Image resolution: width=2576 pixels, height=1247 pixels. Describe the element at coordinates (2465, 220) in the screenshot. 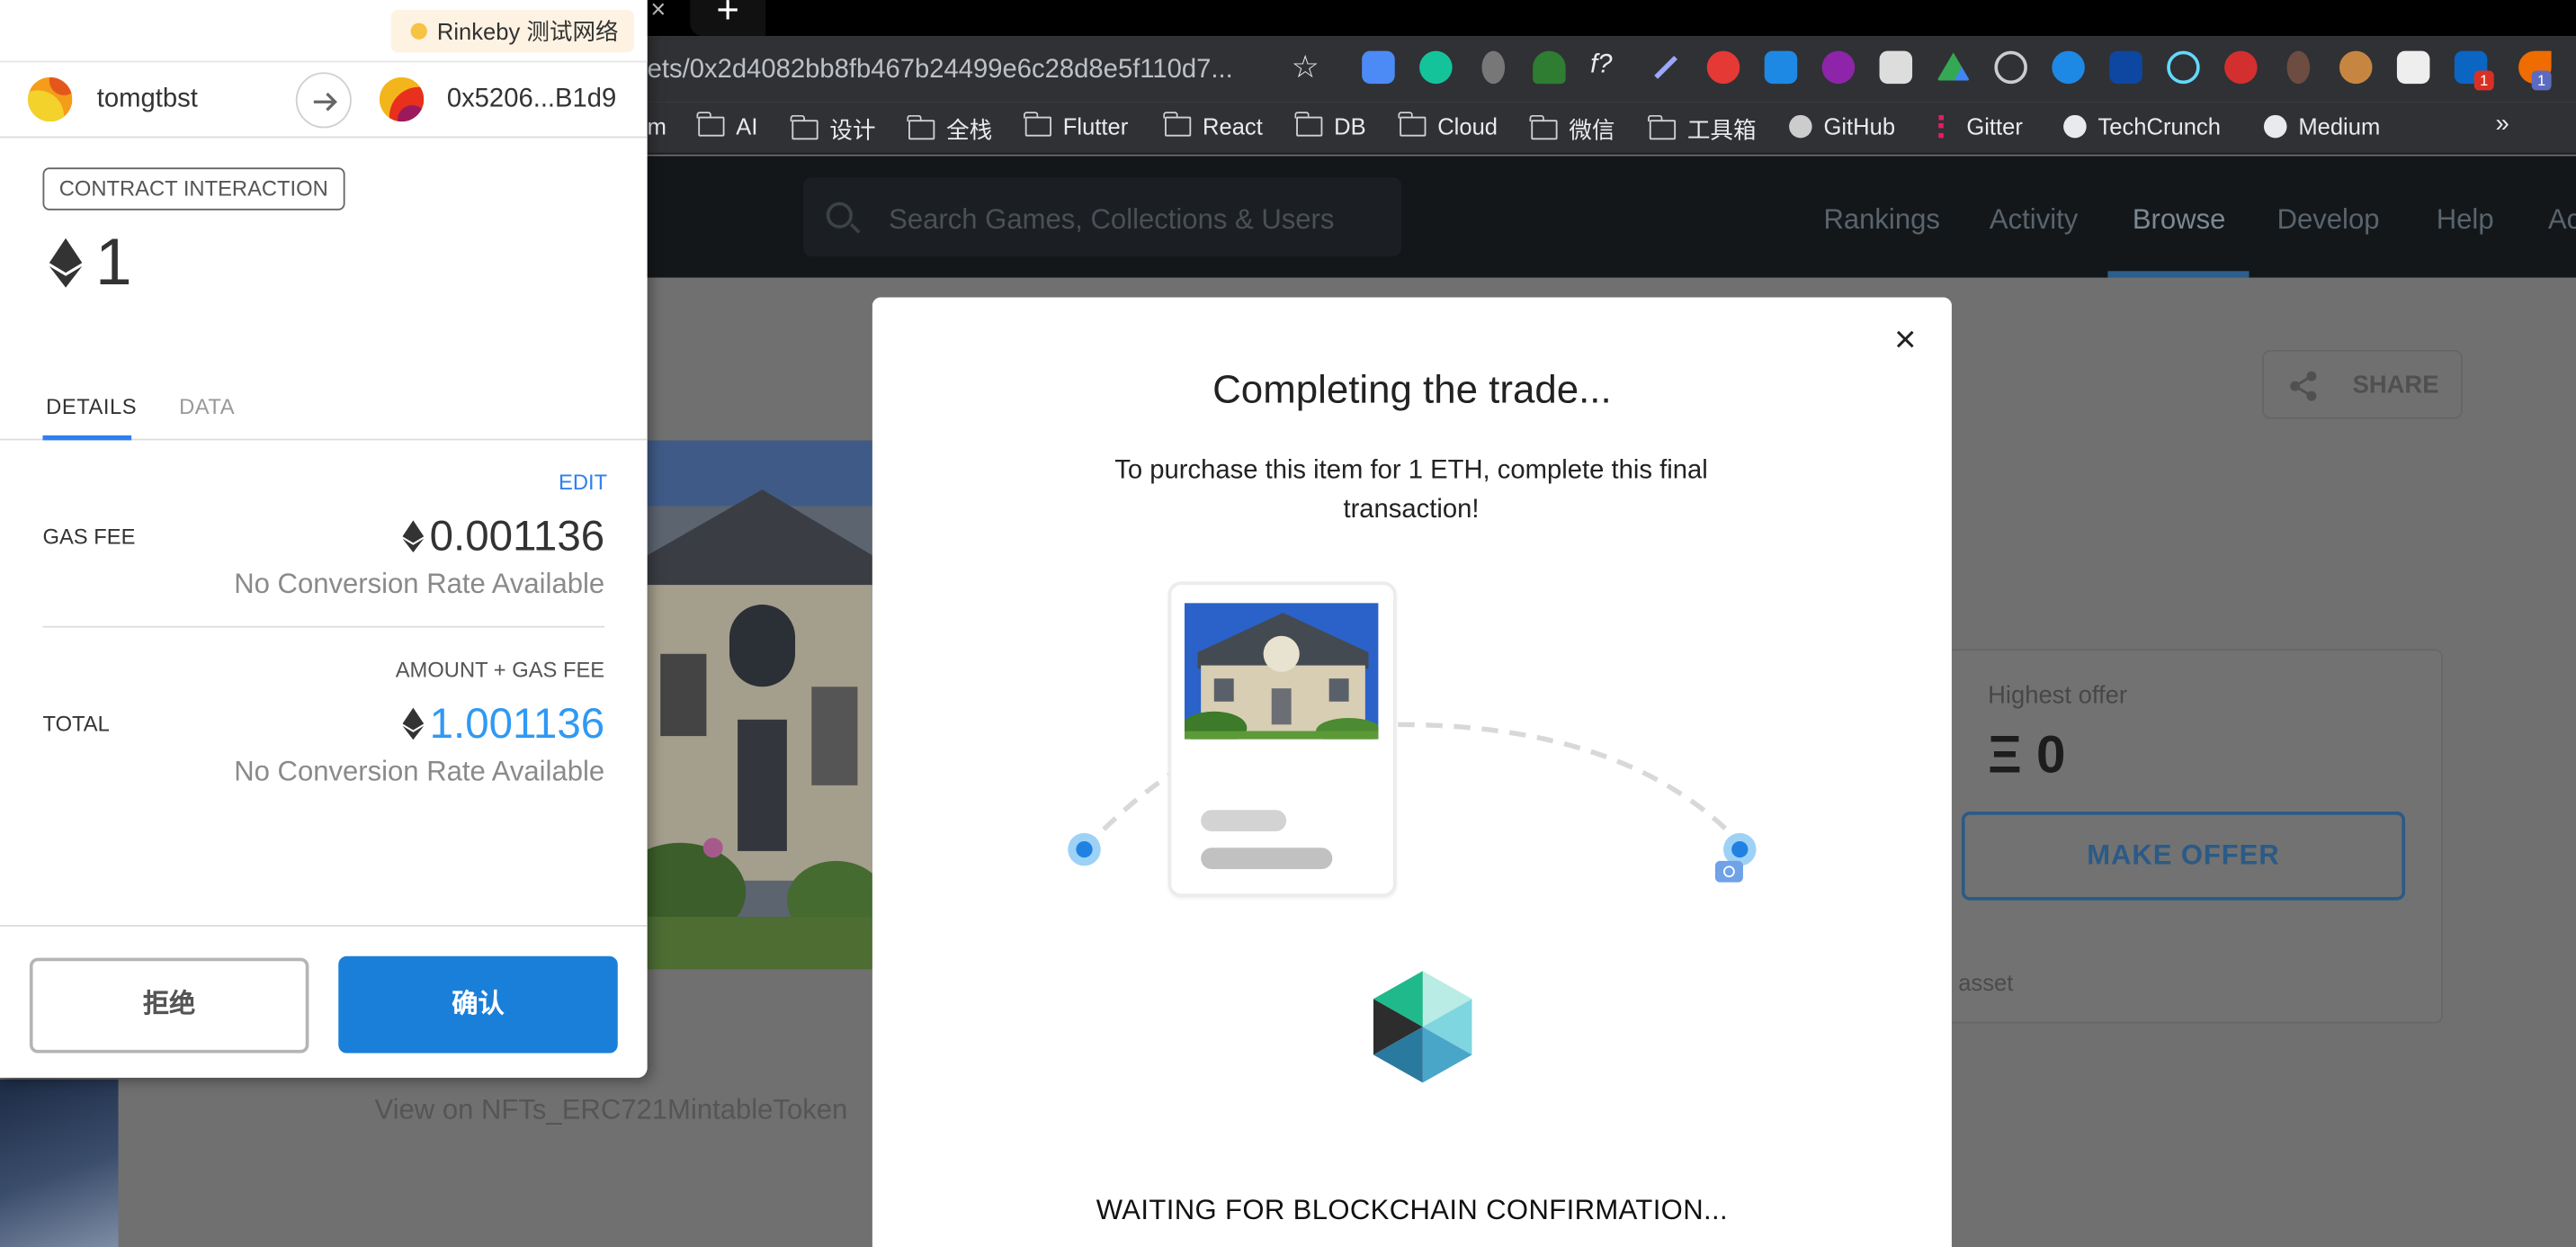

I see `nav-help: Help` at that location.